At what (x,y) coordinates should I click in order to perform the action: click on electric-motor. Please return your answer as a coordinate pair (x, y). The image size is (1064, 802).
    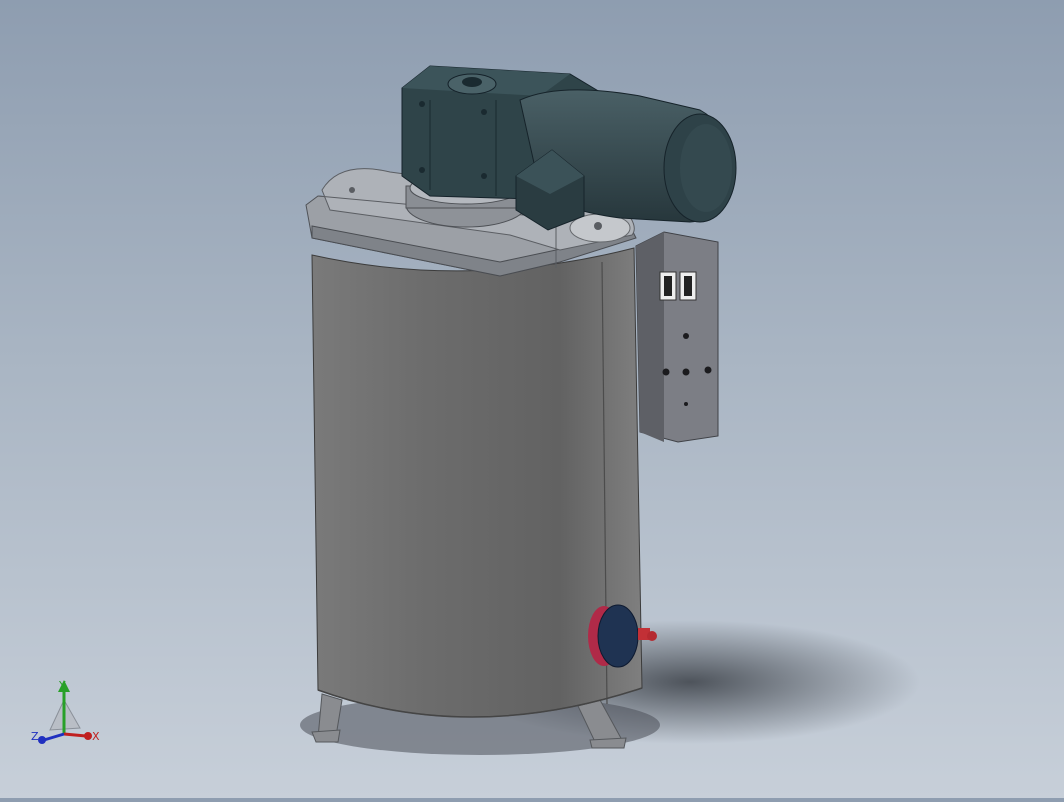
    Looking at the image, I should click on (626, 160).